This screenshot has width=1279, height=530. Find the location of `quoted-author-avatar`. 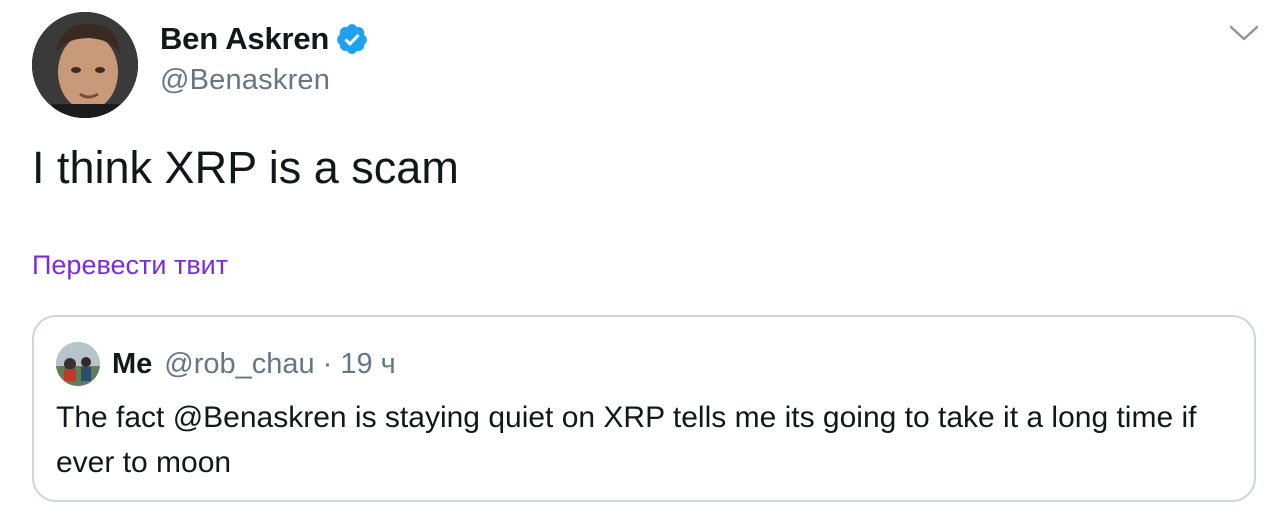

quoted-author-avatar is located at coordinates (78, 364).